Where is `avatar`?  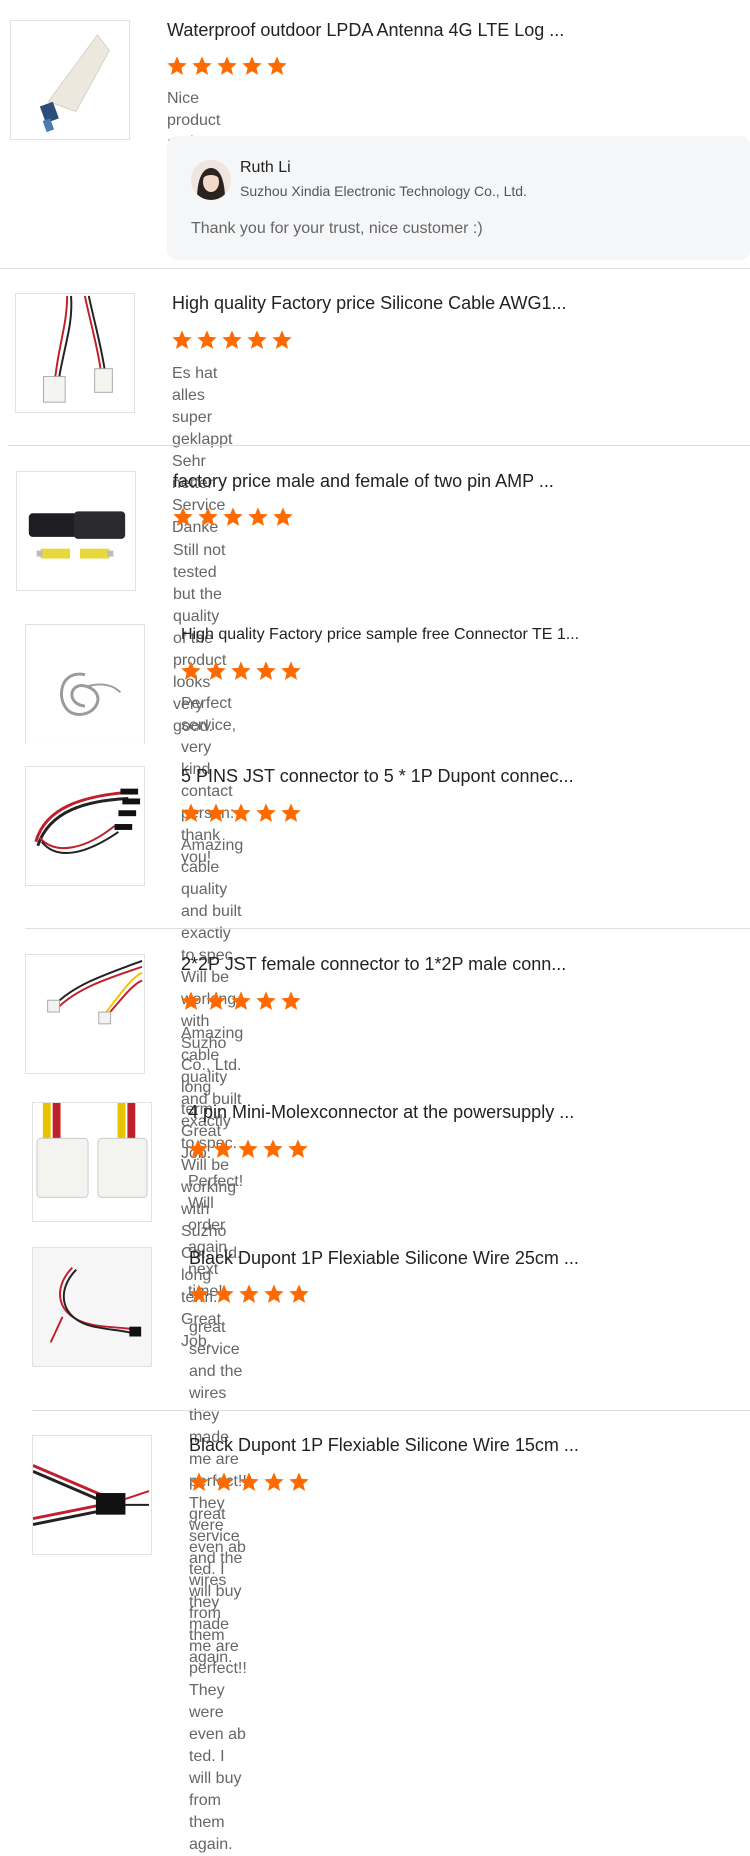
avatar is located at coordinates (211, 180).